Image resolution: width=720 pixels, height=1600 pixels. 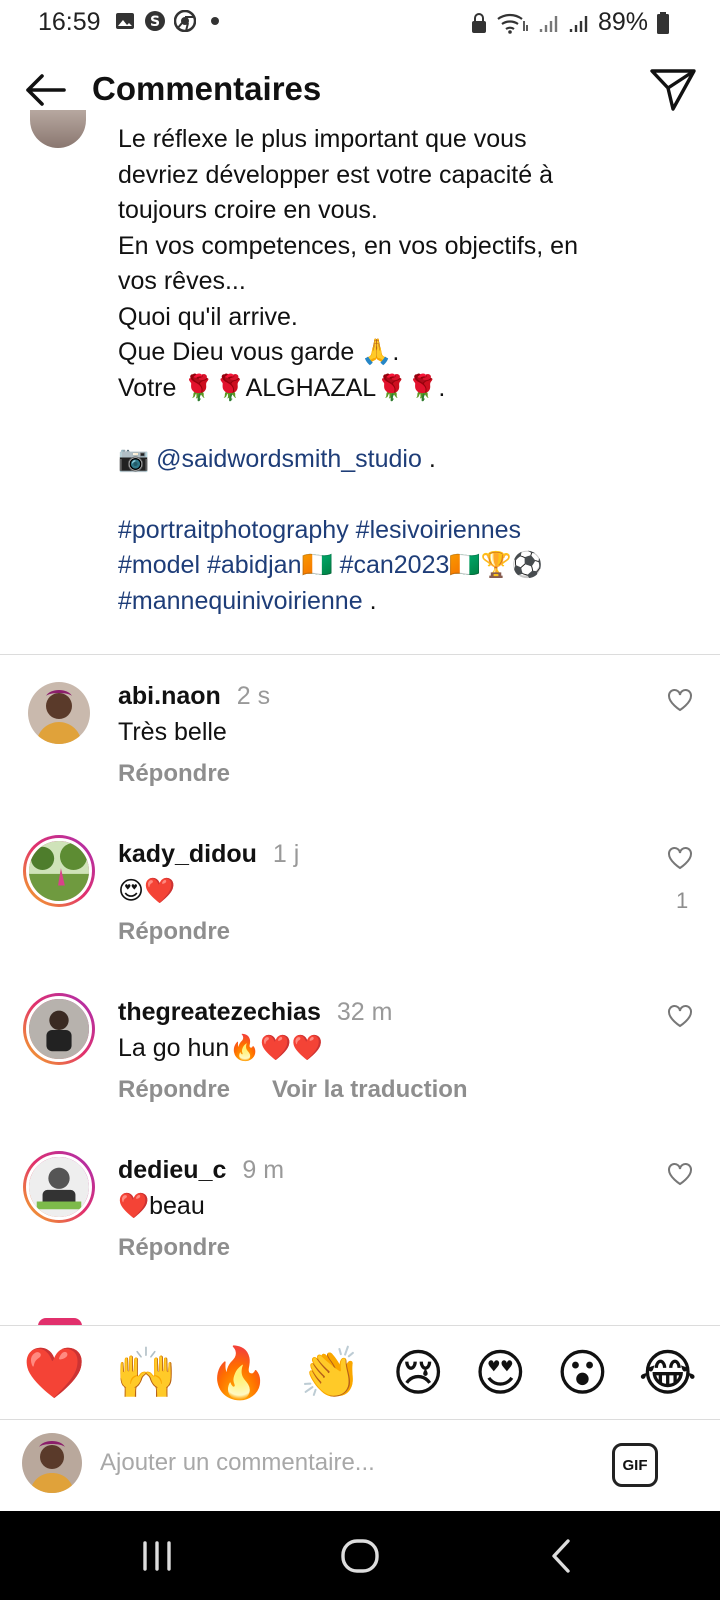 I want to click on emoji-surprised-button: 😮, so click(x=582, y=1373).